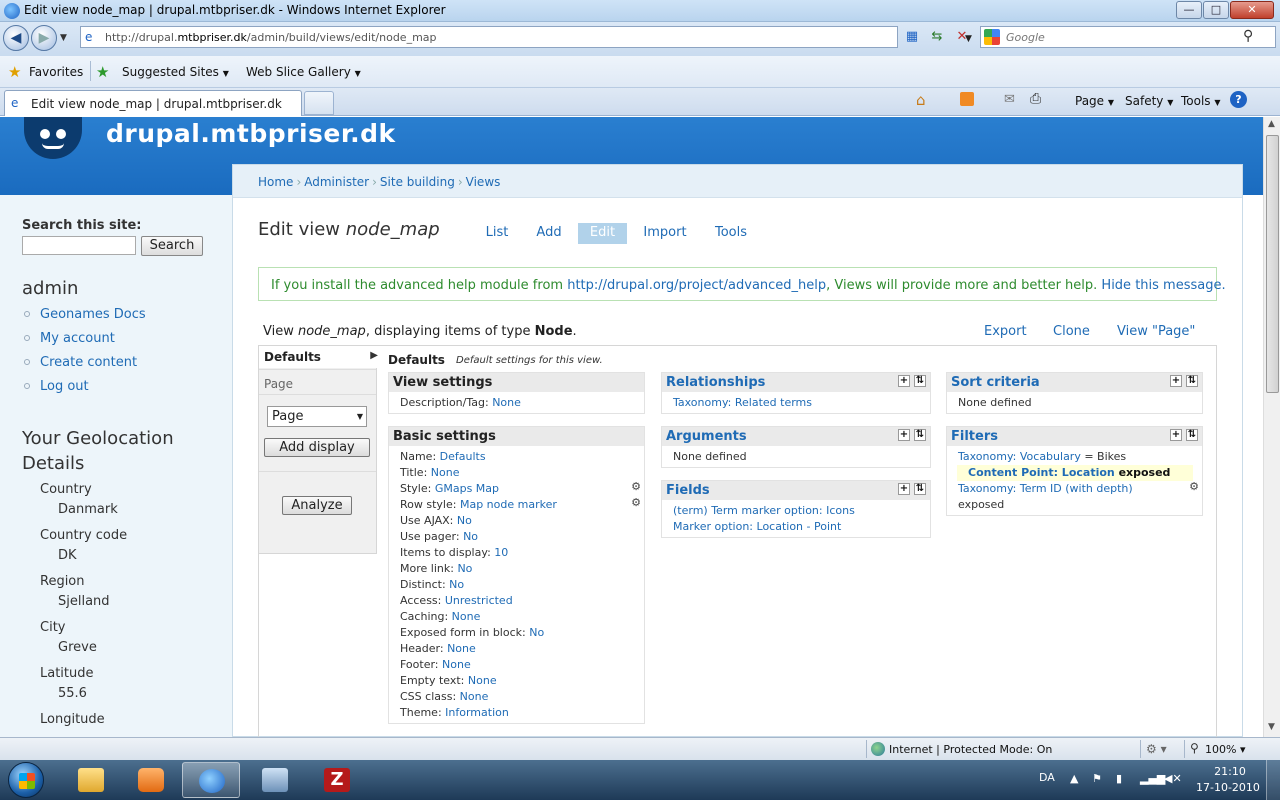 The image size is (1280, 800). I want to click on vertical-scrollbar: ▲ ▼, so click(1271, 427).